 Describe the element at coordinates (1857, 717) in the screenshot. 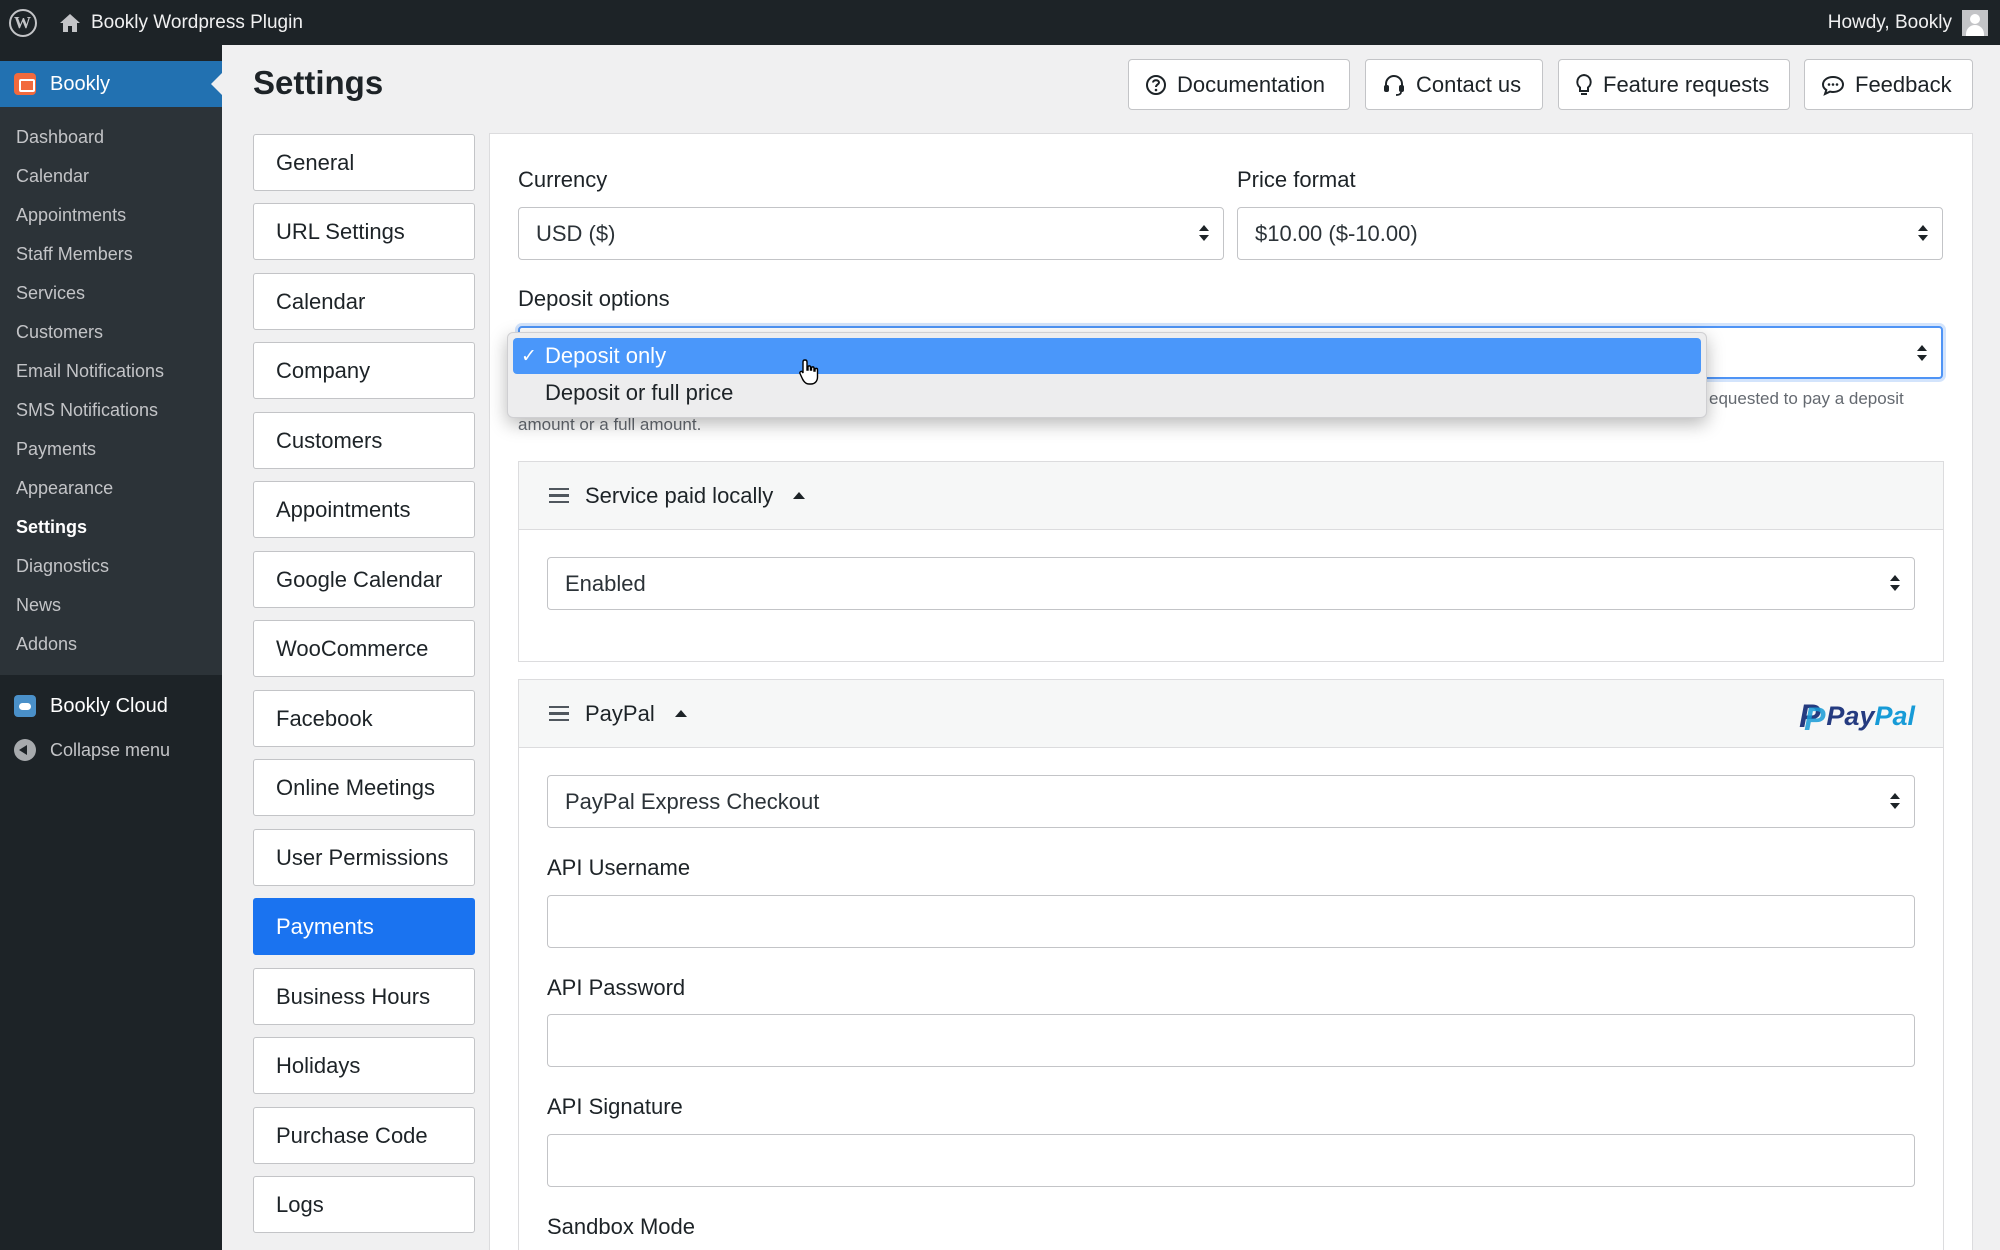

I see `paypal-logo: PP PayPal` at that location.